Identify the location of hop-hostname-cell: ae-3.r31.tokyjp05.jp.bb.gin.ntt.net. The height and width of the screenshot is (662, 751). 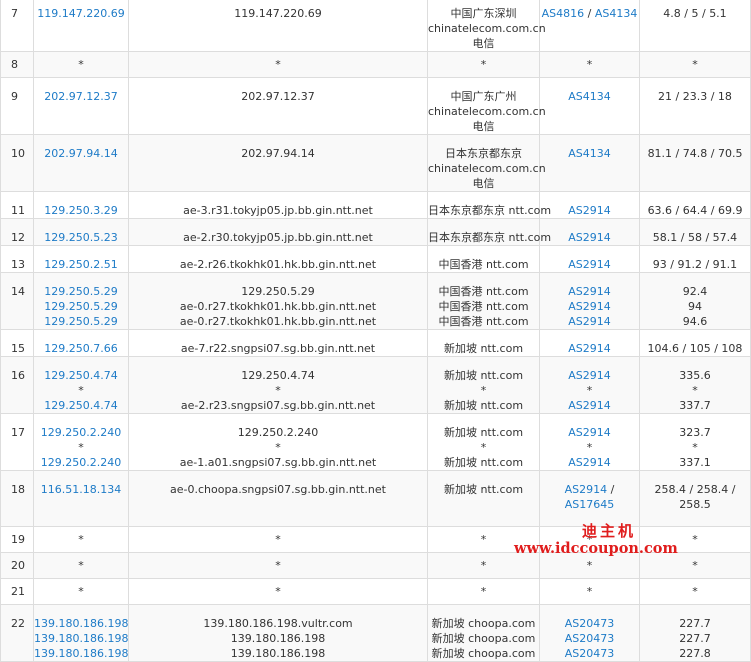
(278, 205).